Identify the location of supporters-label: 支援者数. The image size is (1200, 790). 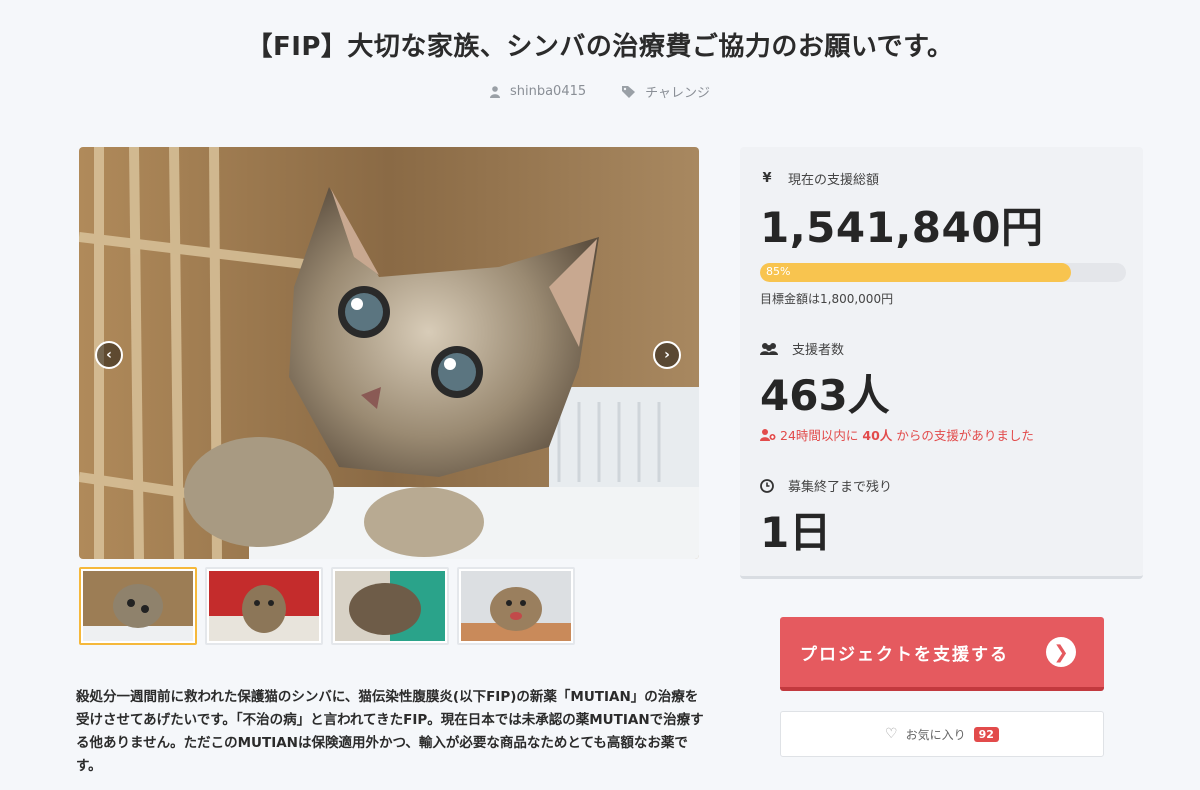
(818, 350).